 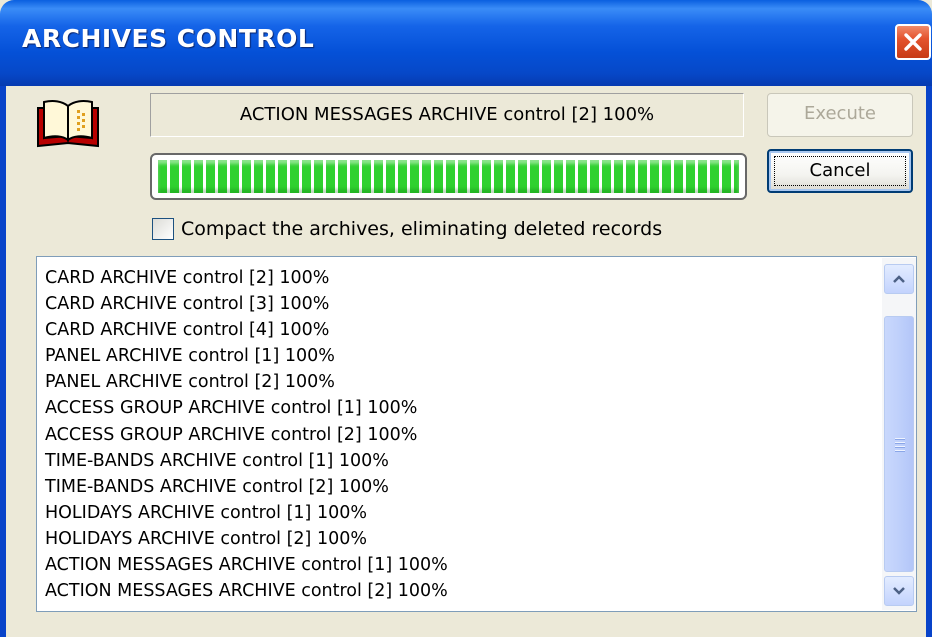 I want to click on close-icon, so click(x=913, y=42).